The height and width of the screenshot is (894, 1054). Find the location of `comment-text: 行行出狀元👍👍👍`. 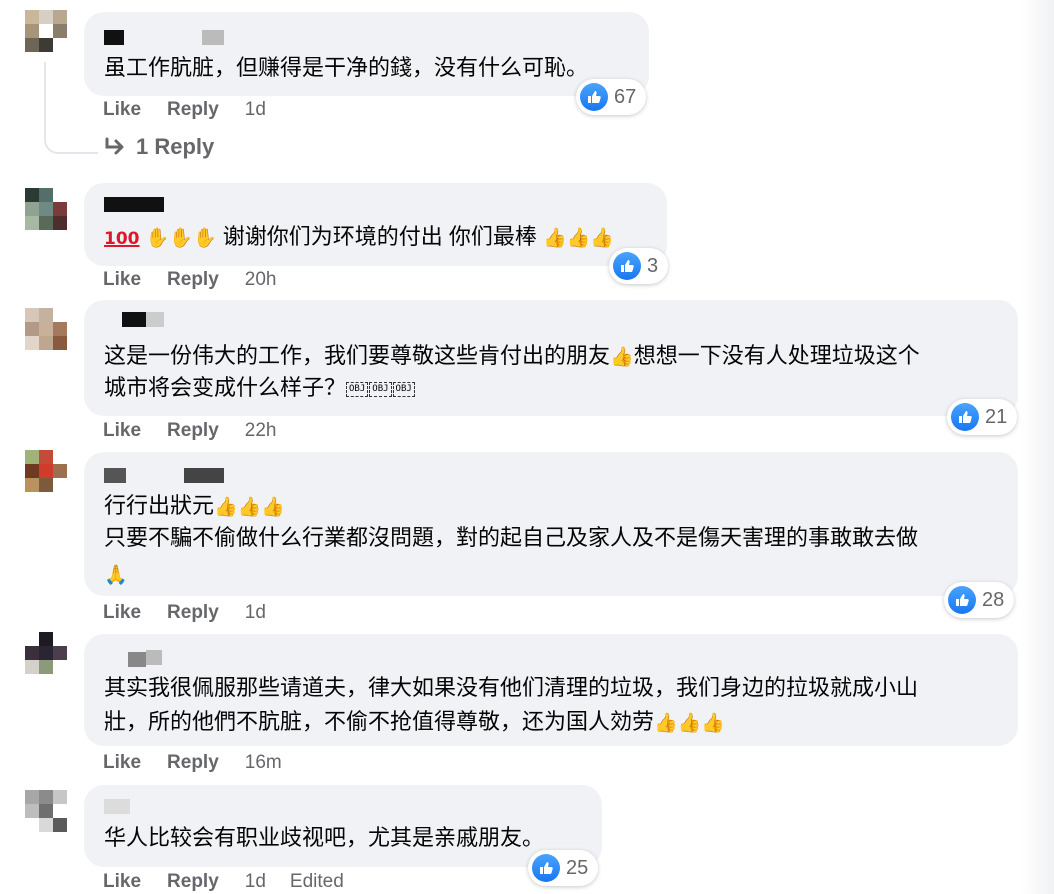

comment-text: 行行出狀元👍👍👍 is located at coordinates (195, 505).